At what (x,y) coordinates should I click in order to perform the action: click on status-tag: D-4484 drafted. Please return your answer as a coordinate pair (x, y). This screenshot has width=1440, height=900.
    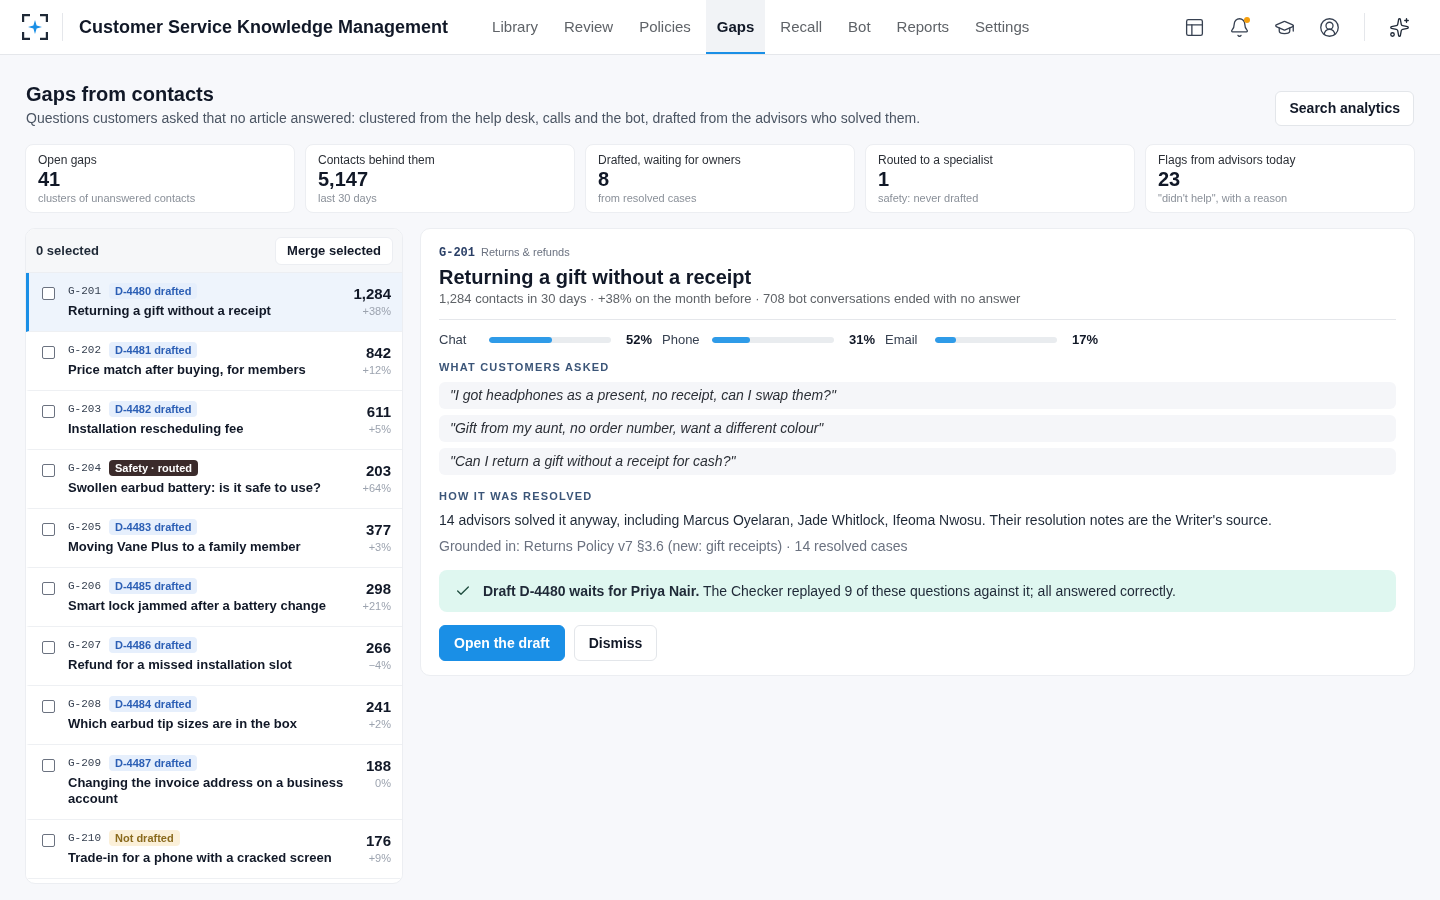
    Looking at the image, I should click on (153, 704).